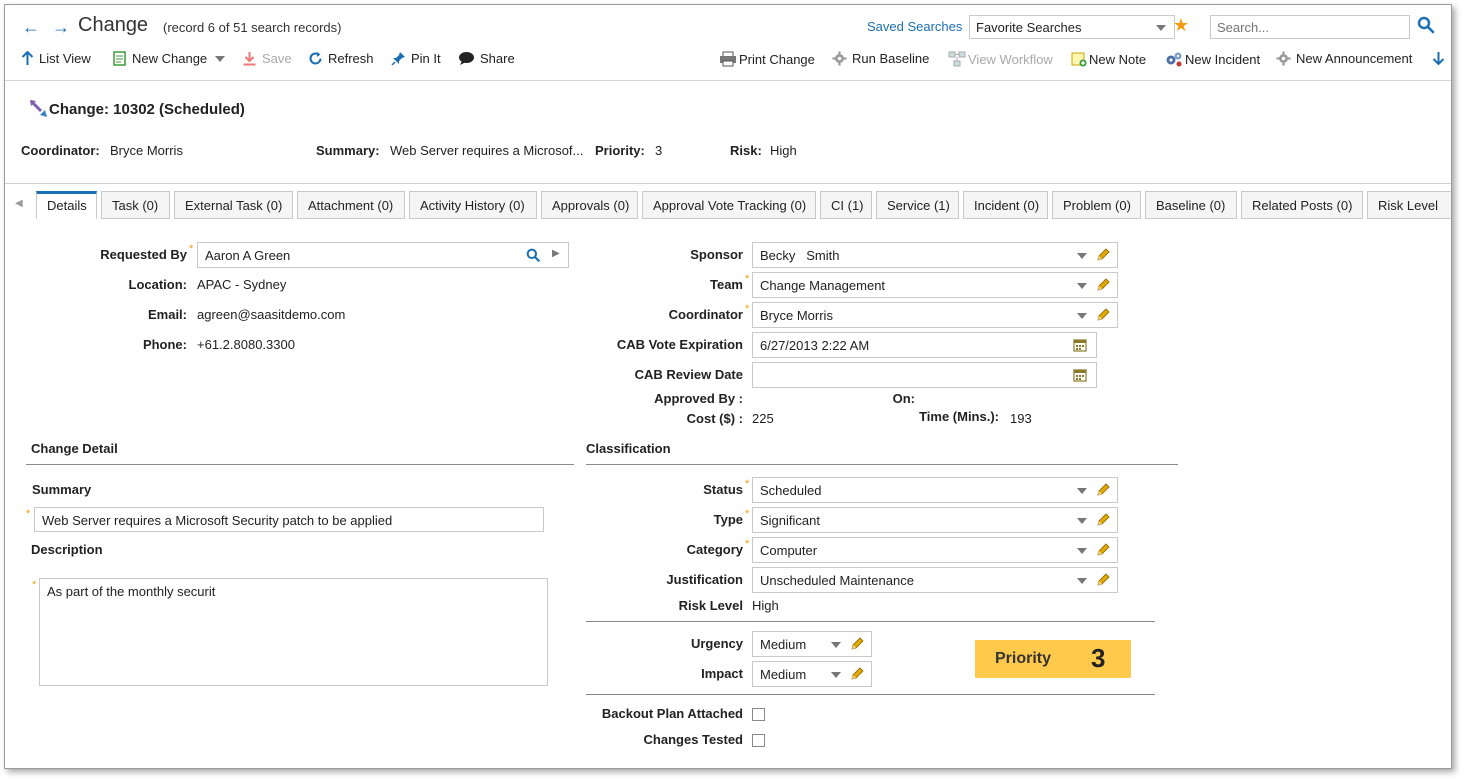 The height and width of the screenshot is (781, 1470). What do you see at coordinates (61, 27) in the screenshot?
I see `forward-arrow-icon: →` at bounding box center [61, 27].